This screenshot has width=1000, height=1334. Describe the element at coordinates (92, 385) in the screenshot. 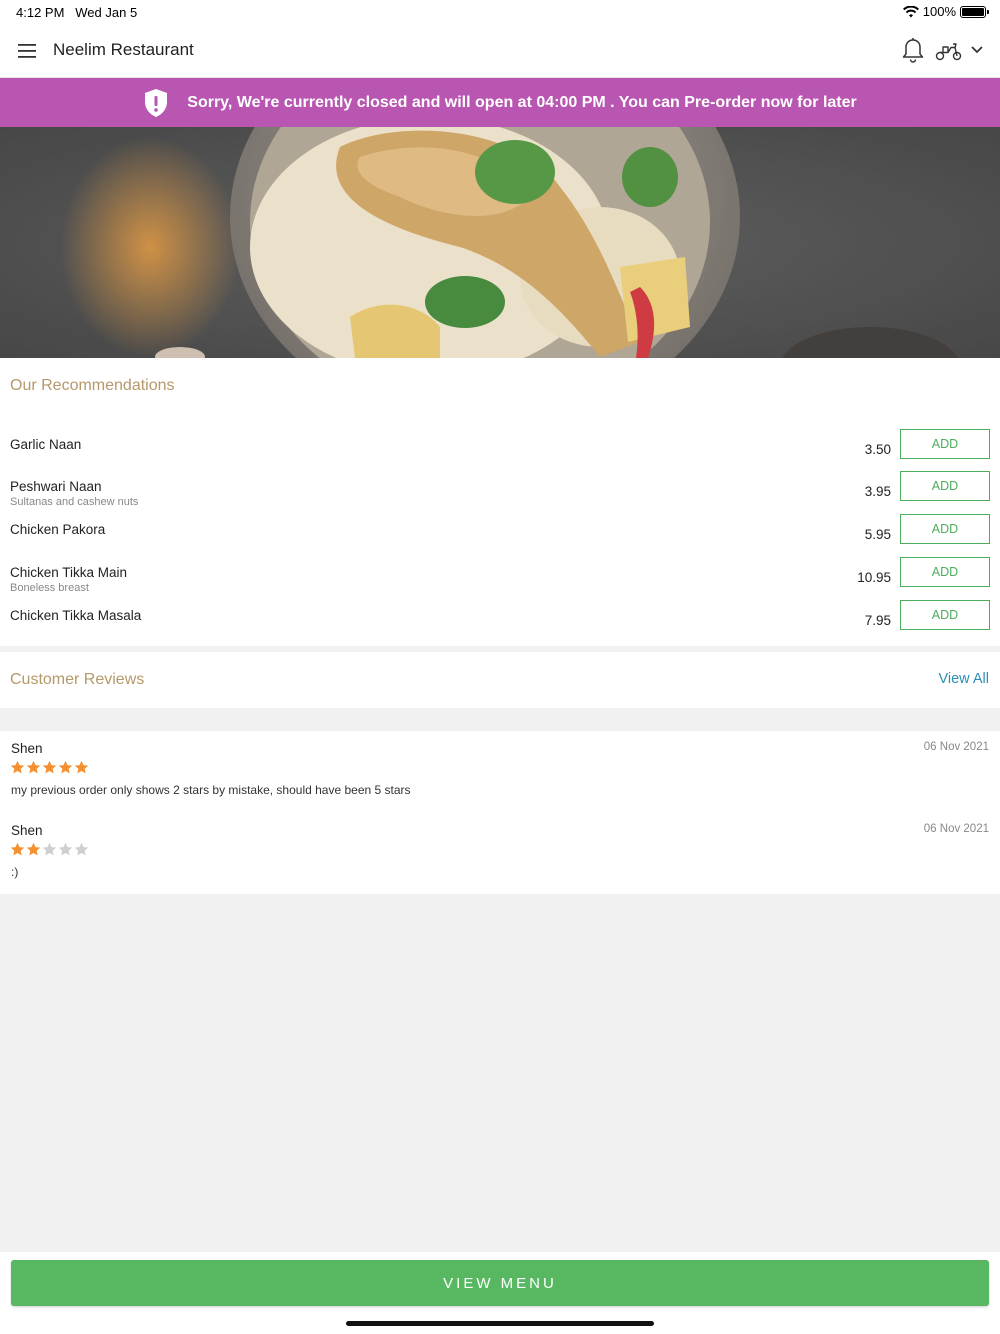

I see `recommendations-title: Our Recommendations` at that location.